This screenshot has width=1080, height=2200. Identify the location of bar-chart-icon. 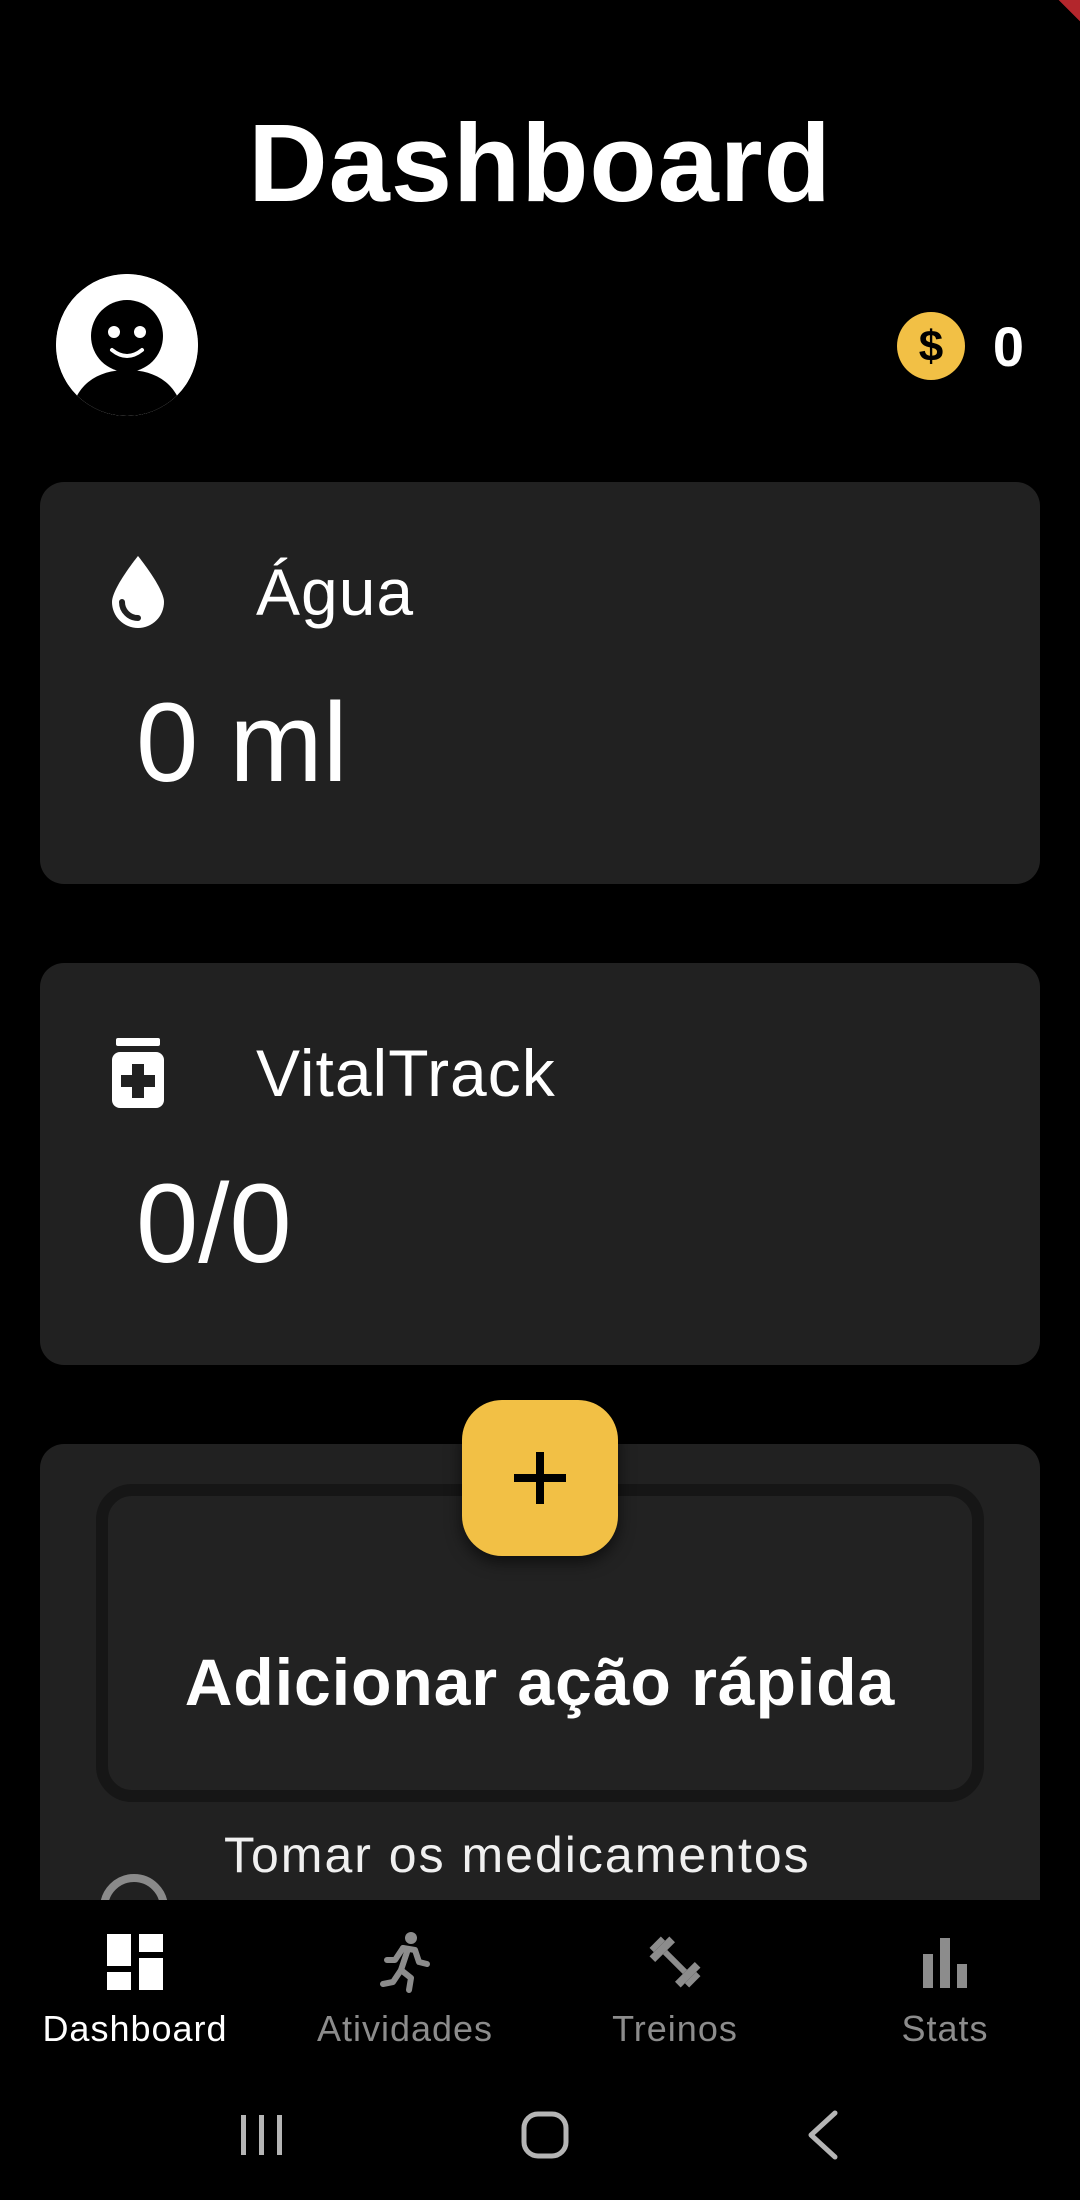
(945, 1963).